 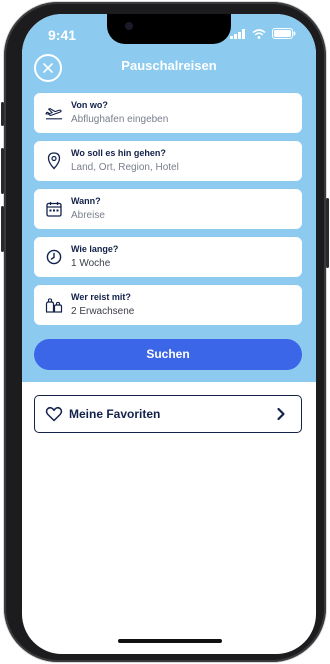 I want to click on clock-icon, so click(x=54, y=257).